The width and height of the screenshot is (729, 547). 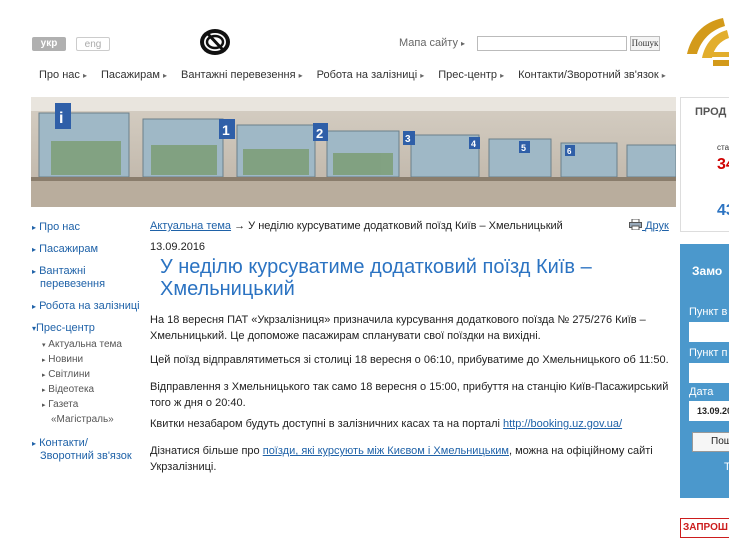 What do you see at coordinates (87, 227) in the screenshot?
I see `sidebar-item-about: ▸ Про нас` at bounding box center [87, 227].